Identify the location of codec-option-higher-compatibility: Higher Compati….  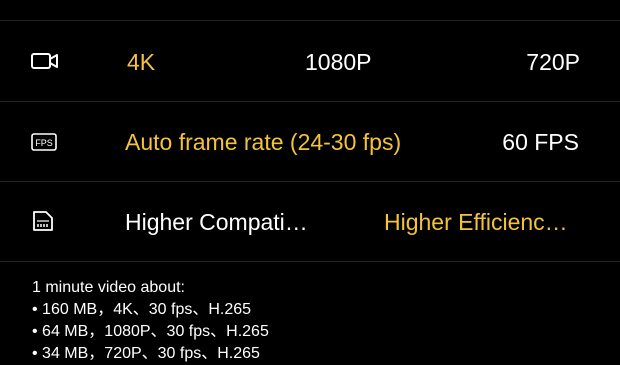
(216, 222).